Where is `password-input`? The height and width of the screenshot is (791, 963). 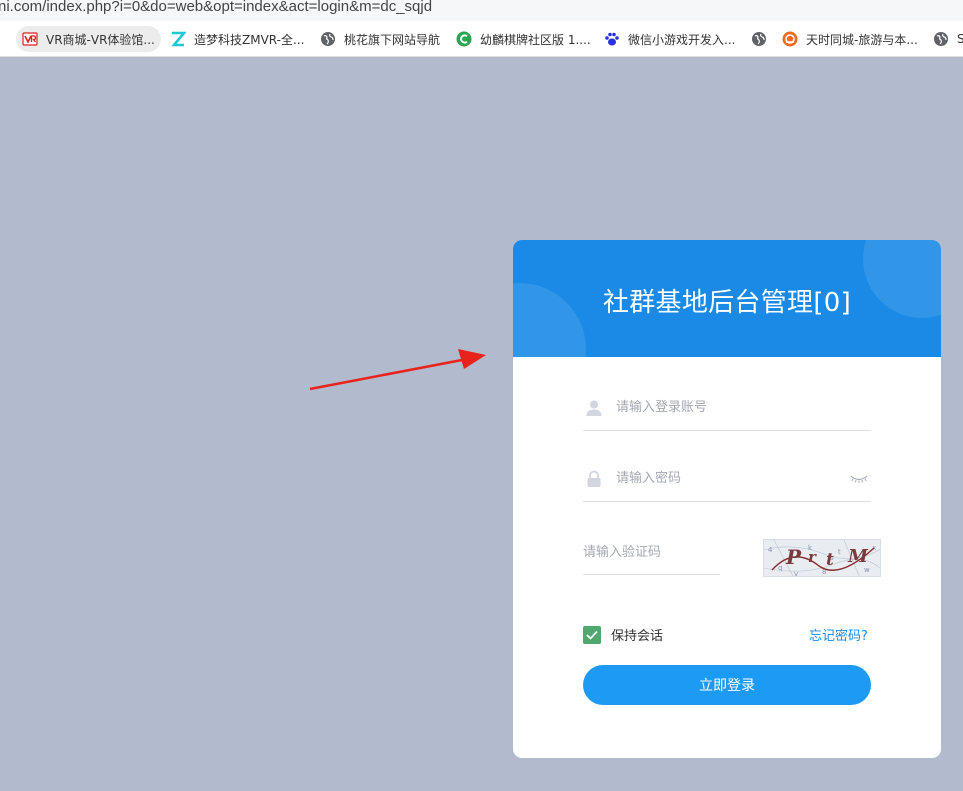
password-input is located at coordinates (743, 478).